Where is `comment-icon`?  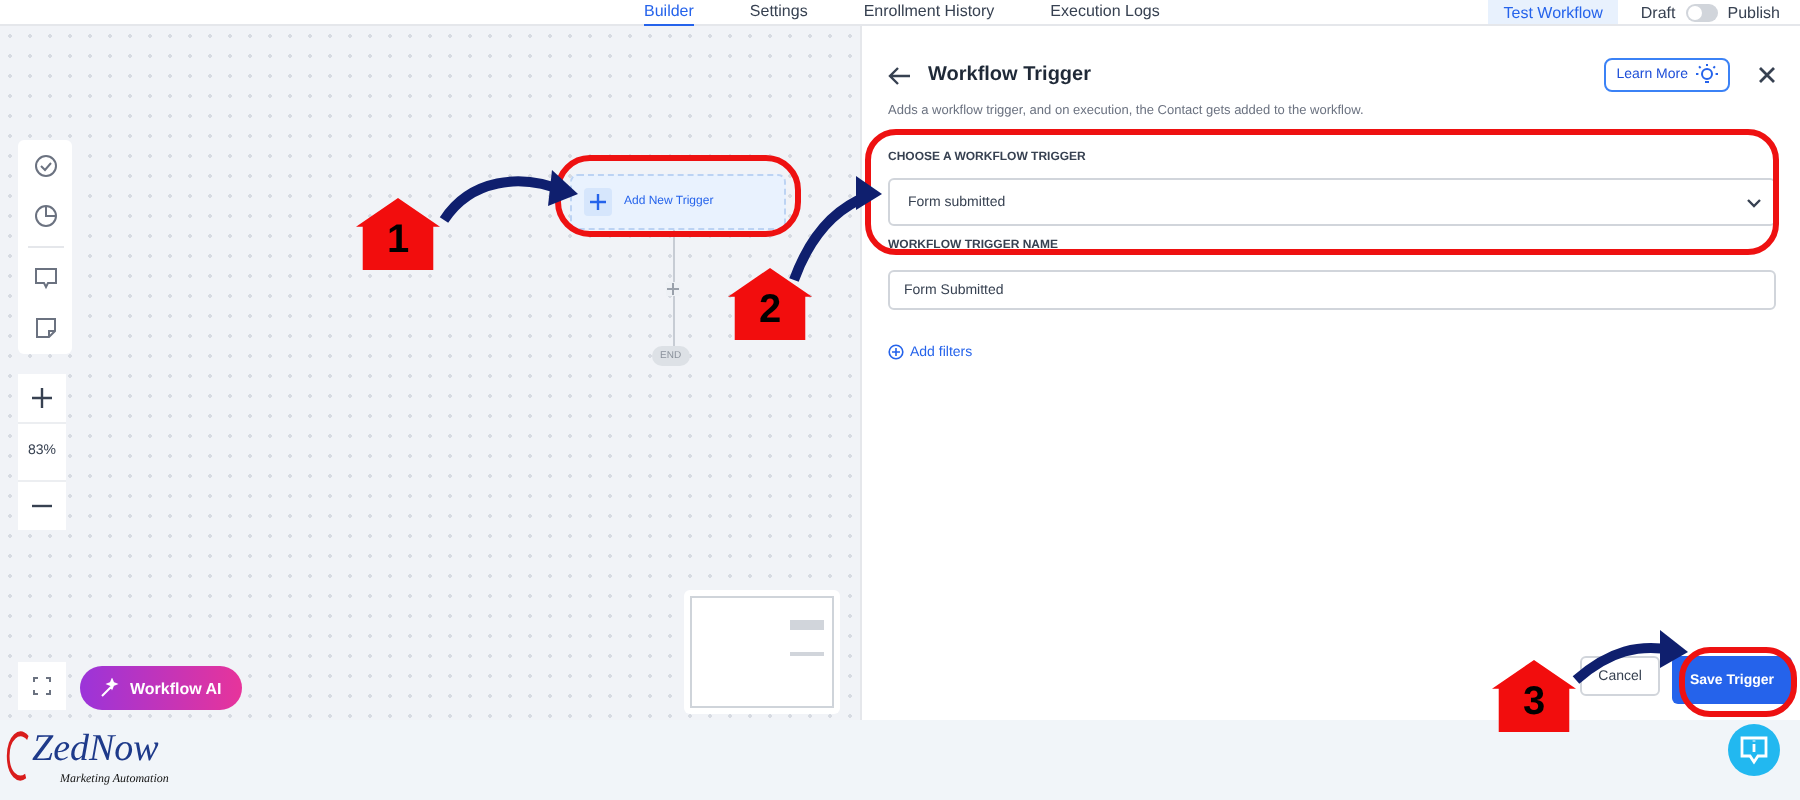 comment-icon is located at coordinates (45, 278).